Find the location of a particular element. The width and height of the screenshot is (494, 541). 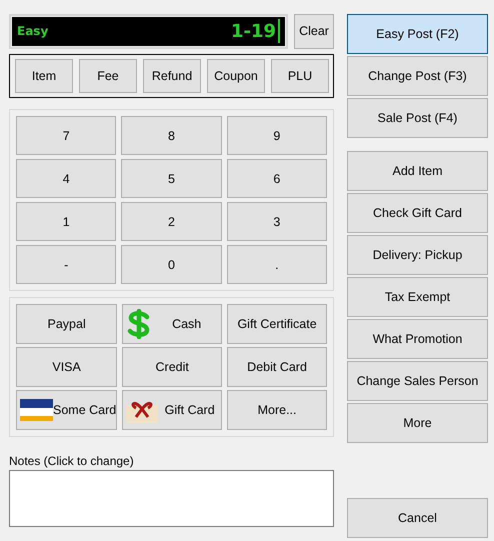

keypad-button: . is located at coordinates (276, 264).